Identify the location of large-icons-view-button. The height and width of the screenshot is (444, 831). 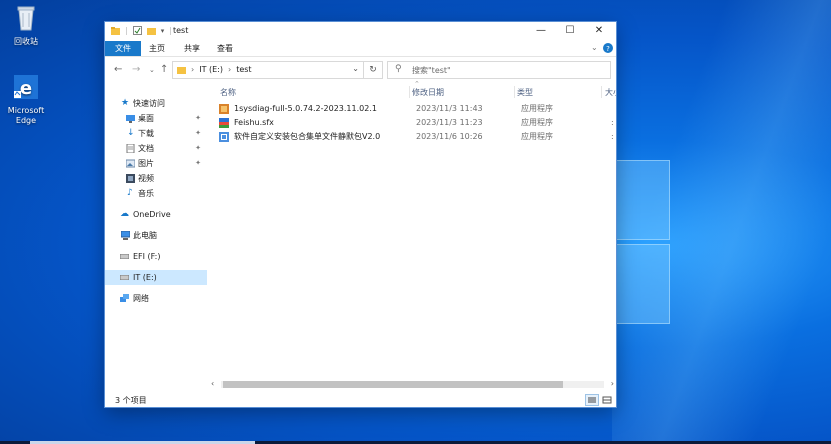
(607, 400).